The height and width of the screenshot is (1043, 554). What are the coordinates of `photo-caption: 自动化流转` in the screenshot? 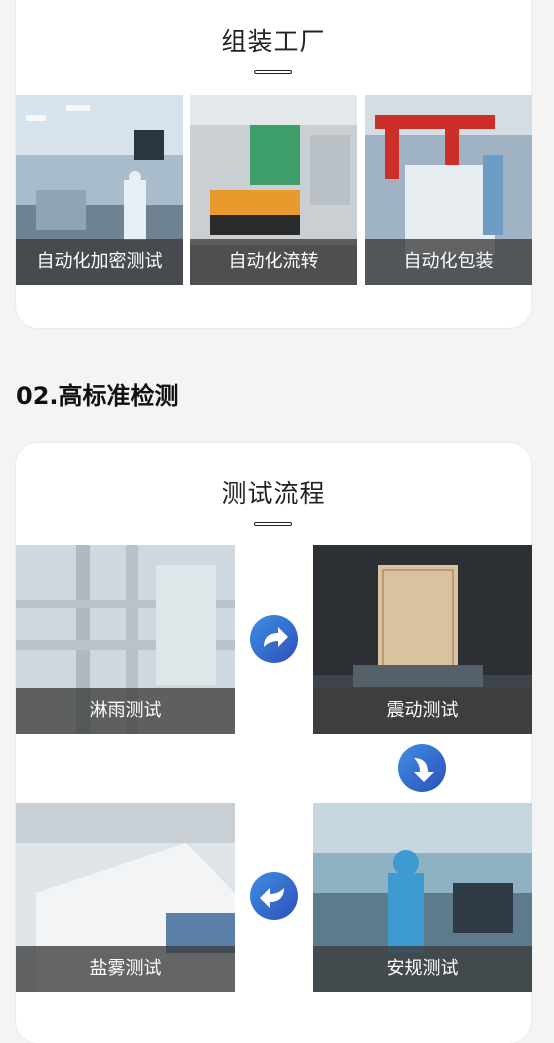 It's located at (273, 262).